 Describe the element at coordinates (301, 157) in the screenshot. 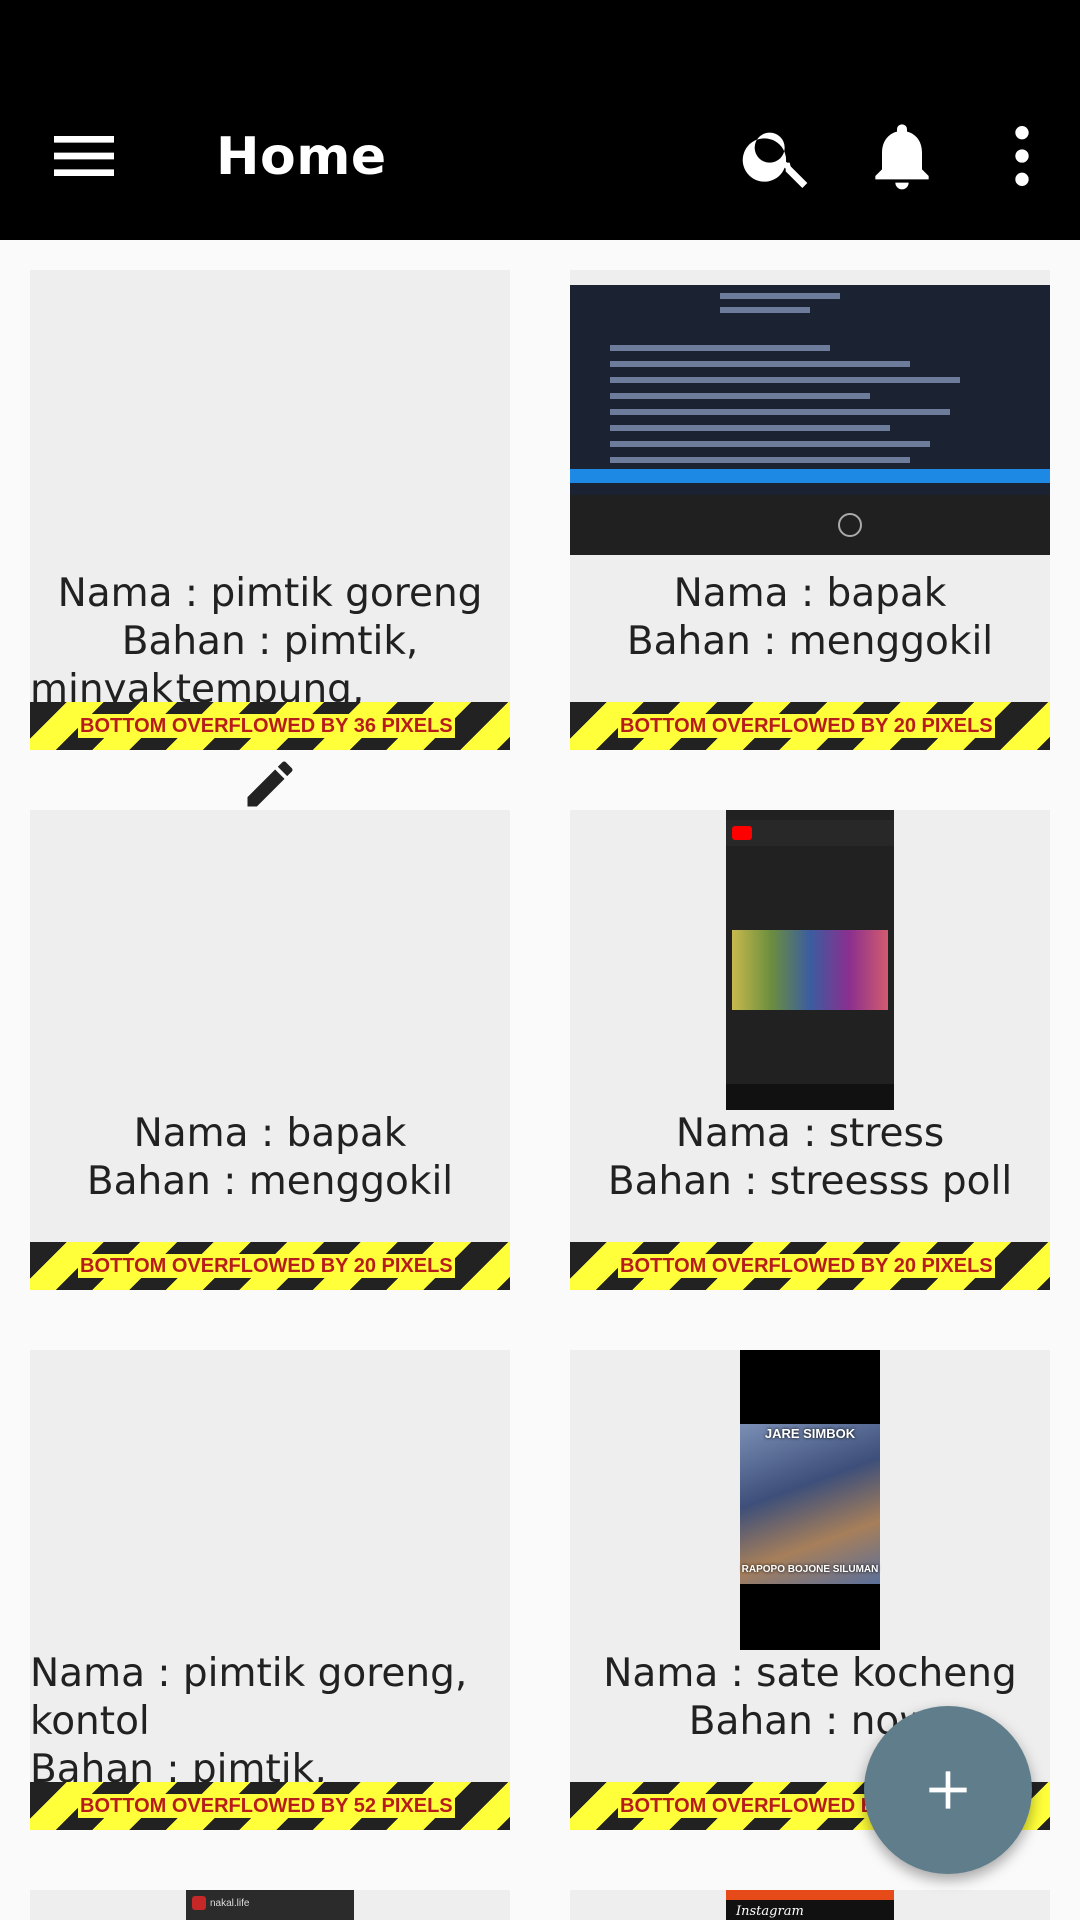

I see `page-title: Home` at that location.